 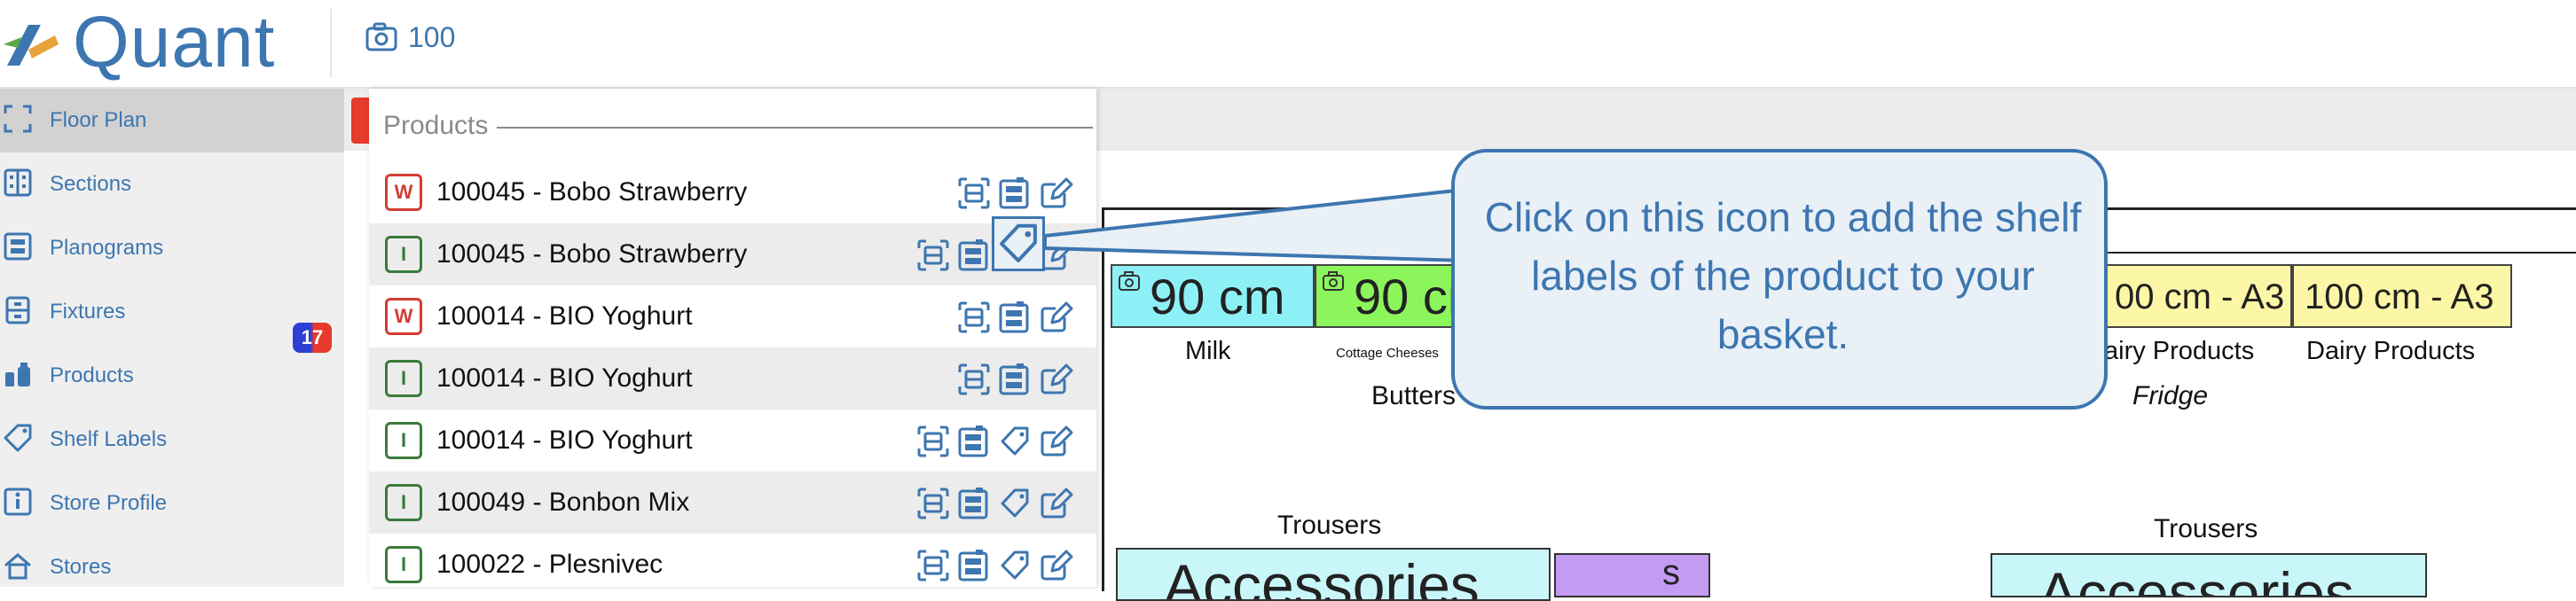 What do you see at coordinates (98, 120) in the screenshot?
I see `sidebar-item-label: Floor Plan` at bounding box center [98, 120].